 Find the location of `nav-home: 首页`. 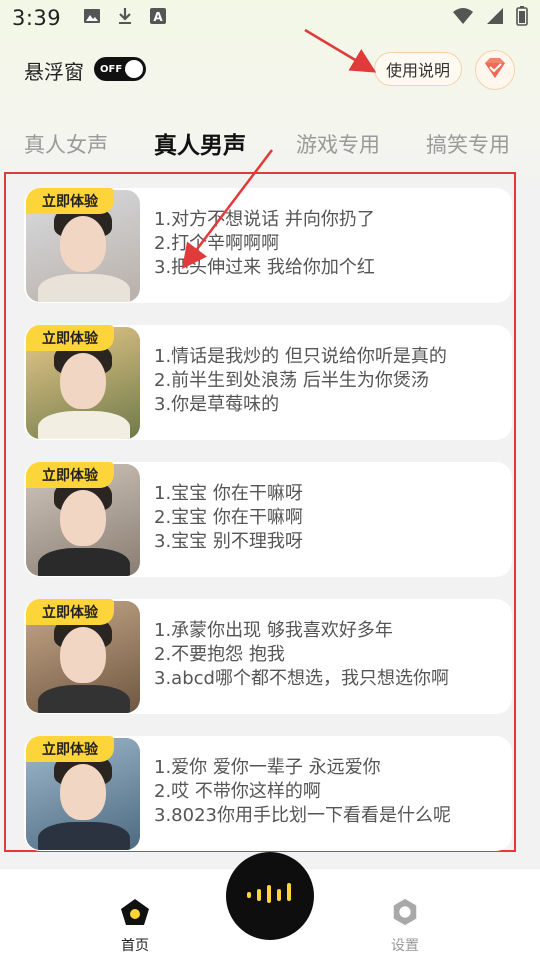

nav-home: 首页 is located at coordinates (135, 926).